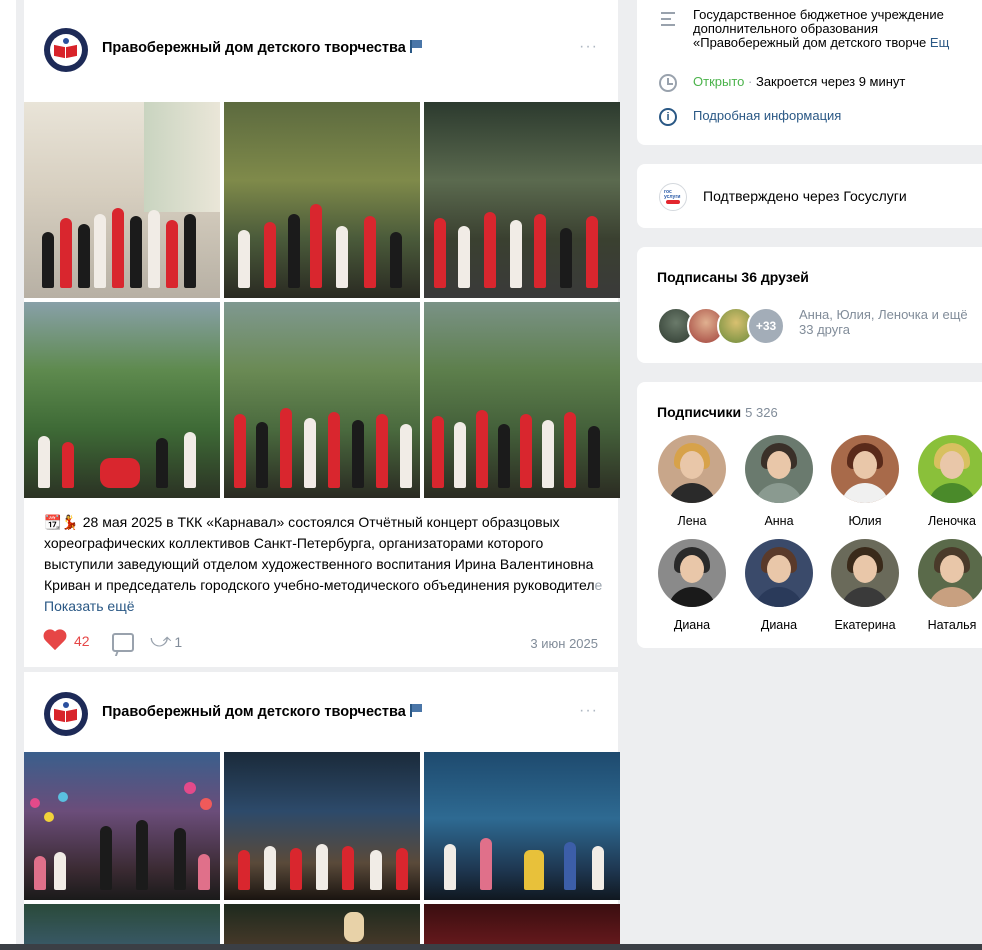 This screenshot has height=950, width=982. I want to click on taskbar, so click(491, 947).